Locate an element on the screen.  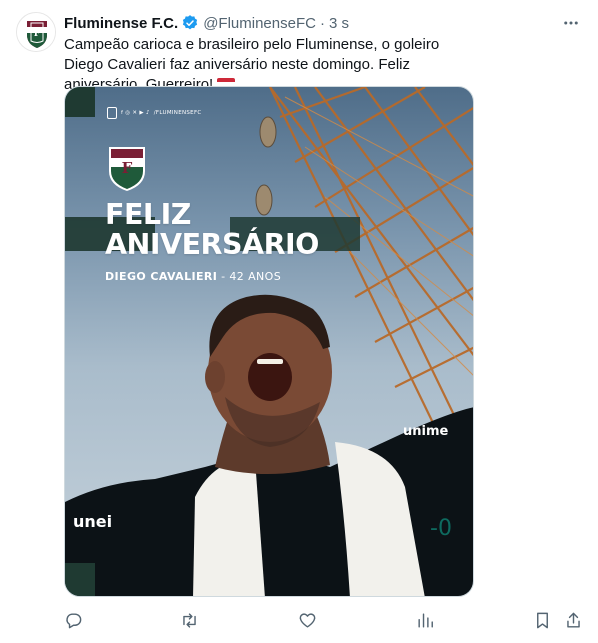
action-bar is located at coordinates (323, 620).